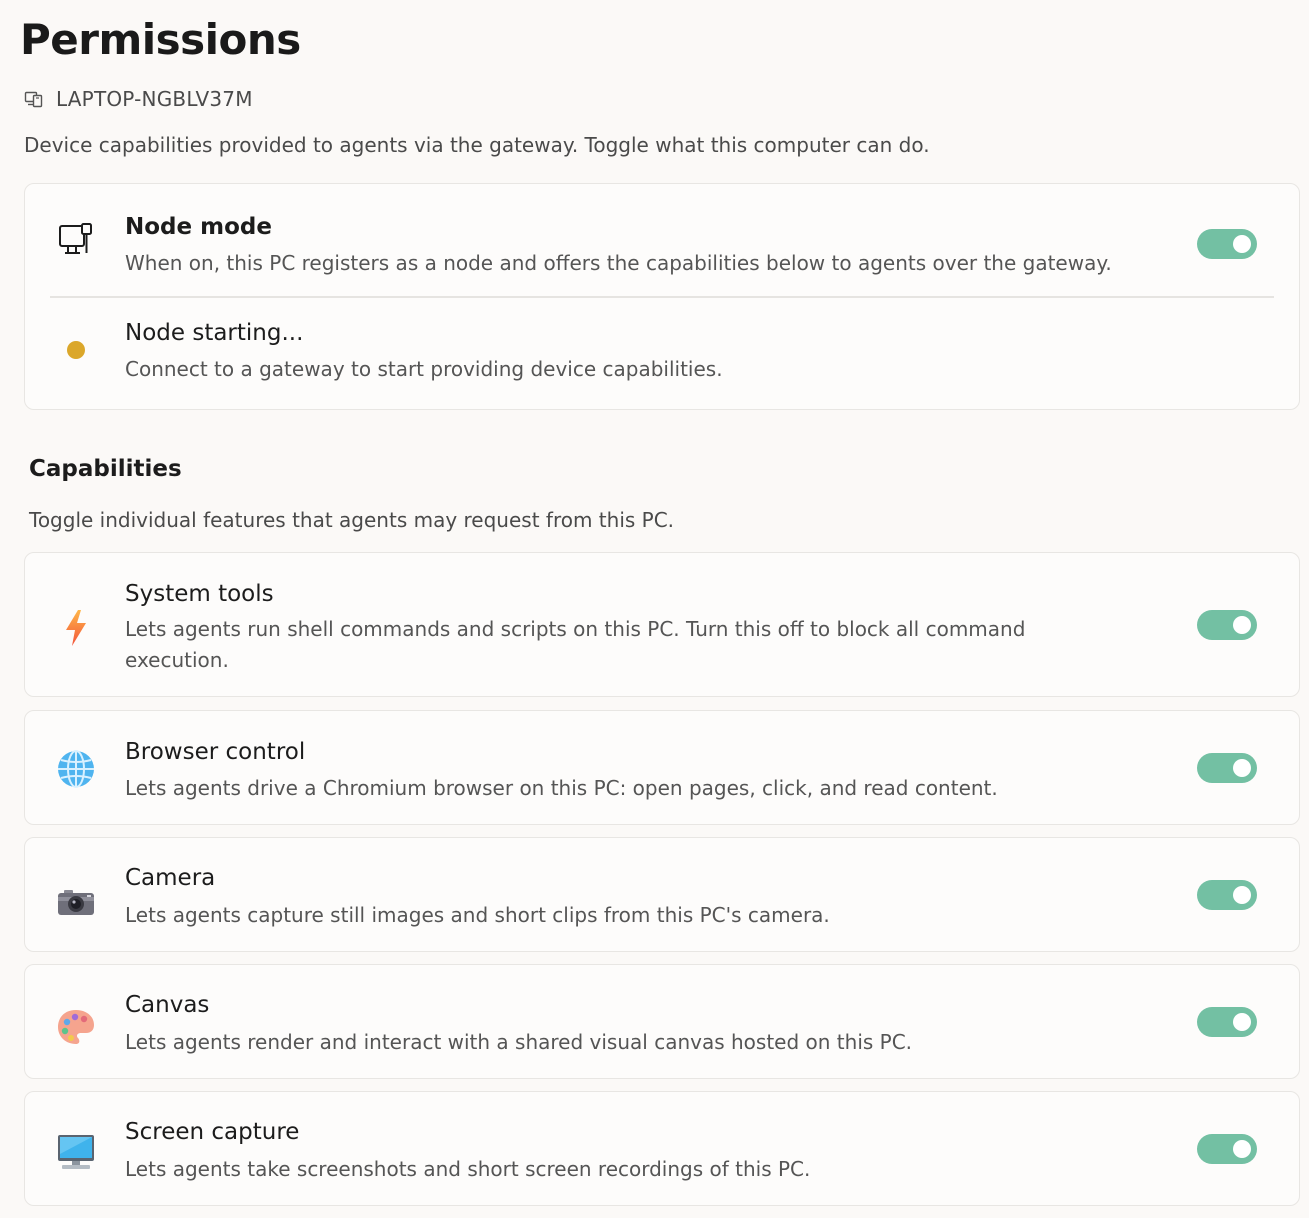 Image resolution: width=1309 pixels, height=1218 pixels. What do you see at coordinates (167, 1005) in the screenshot?
I see `capability-title: Canvas` at bounding box center [167, 1005].